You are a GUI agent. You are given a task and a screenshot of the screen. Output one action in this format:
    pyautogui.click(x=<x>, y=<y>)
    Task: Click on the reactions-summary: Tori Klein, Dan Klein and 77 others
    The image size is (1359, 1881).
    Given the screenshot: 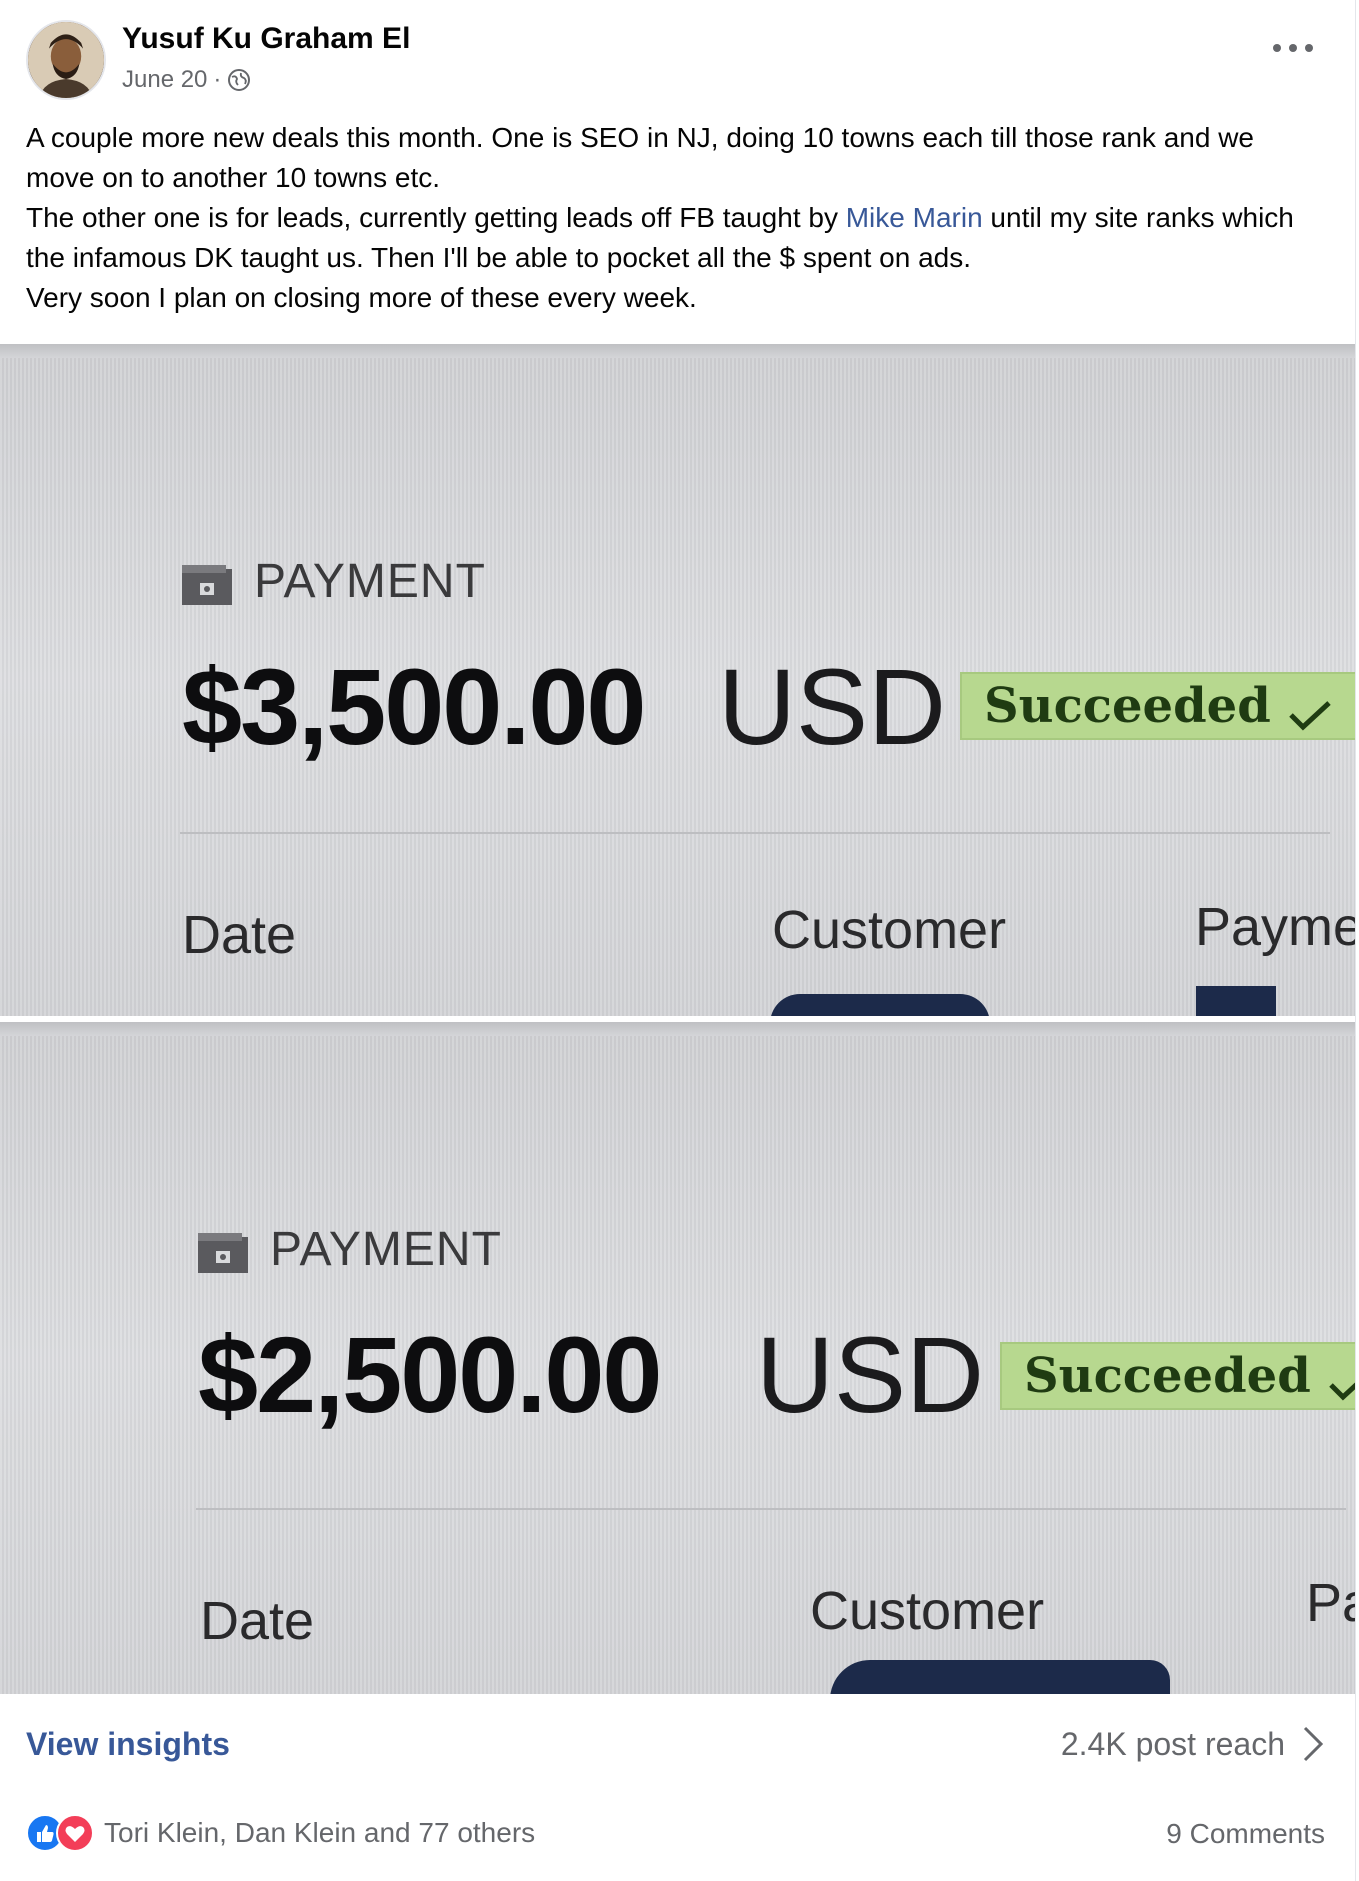 What is the action you would take?
    pyautogui.click(x=280, y=1833)
    